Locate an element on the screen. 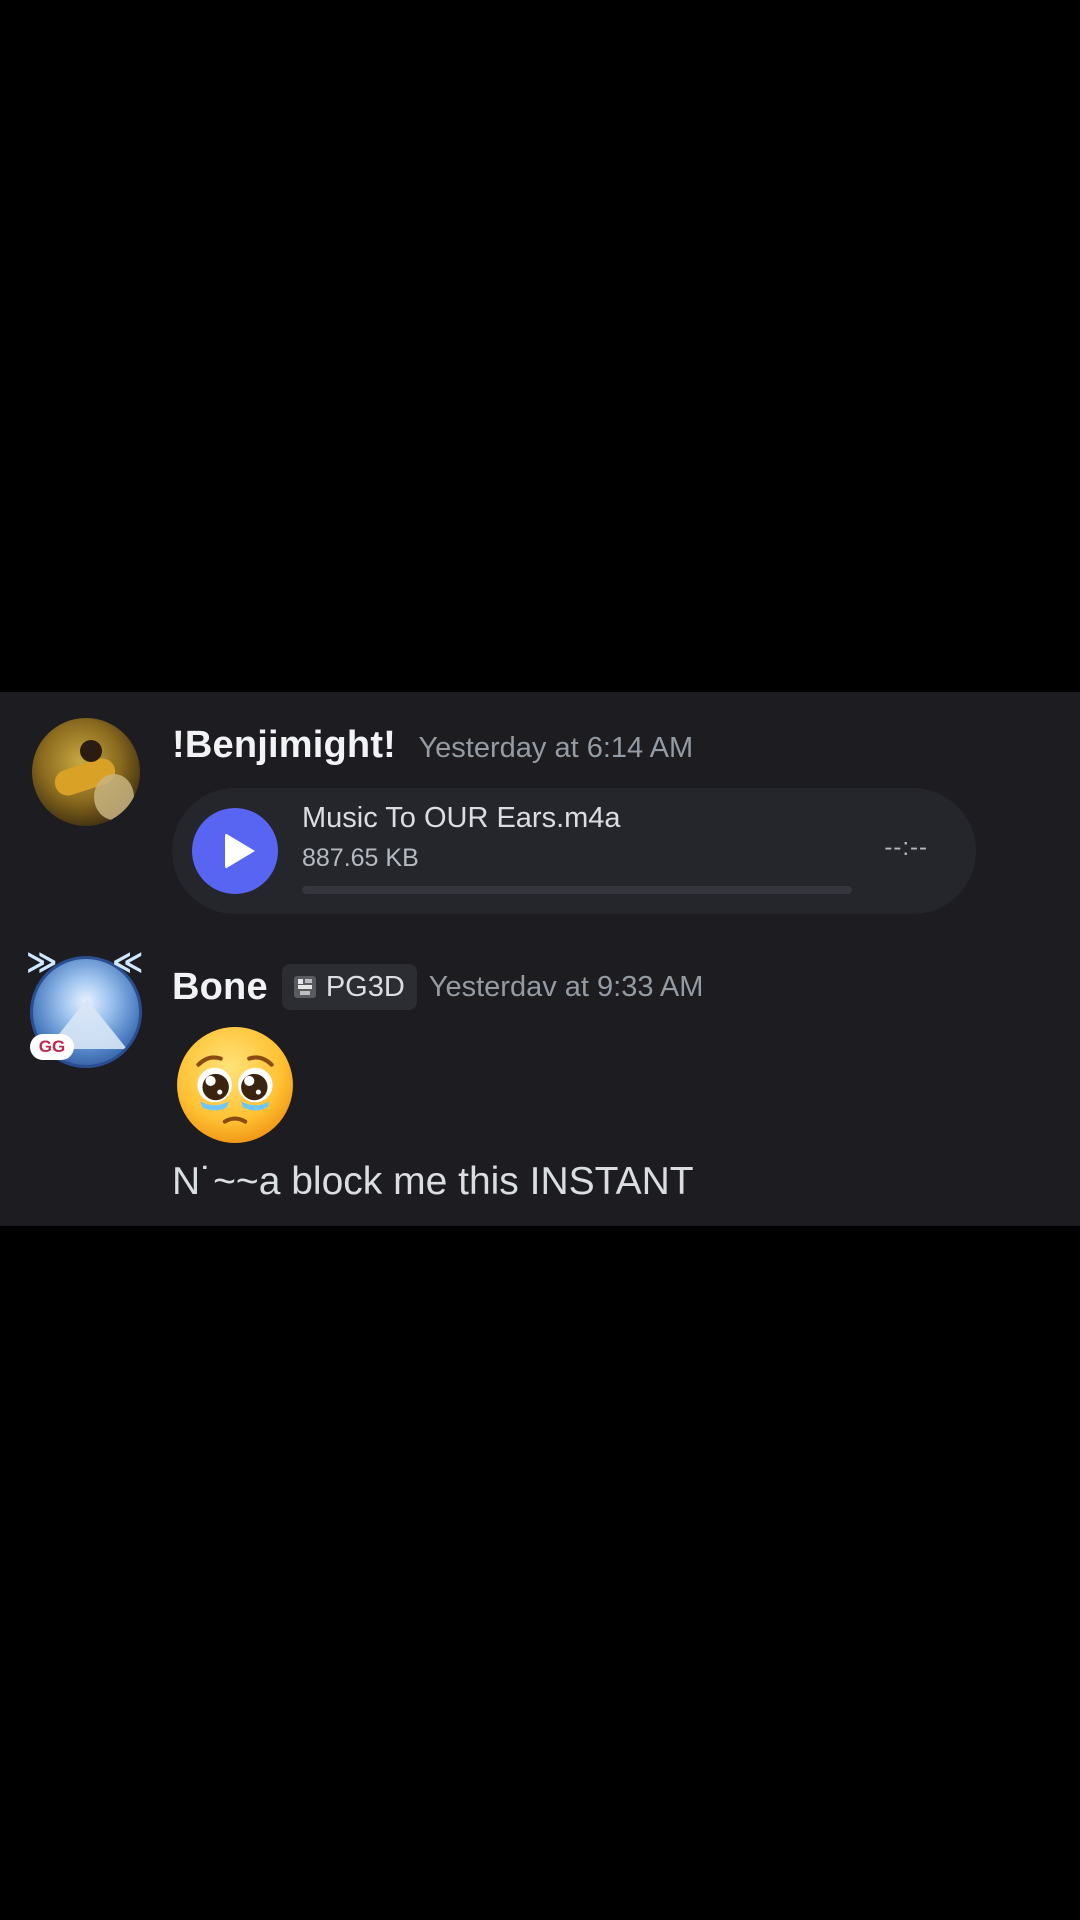 The width and height of the screenshot is (1080, 1920). audio-filename: Music To OUR Ears.m4a is located at coordinates (461, 818).